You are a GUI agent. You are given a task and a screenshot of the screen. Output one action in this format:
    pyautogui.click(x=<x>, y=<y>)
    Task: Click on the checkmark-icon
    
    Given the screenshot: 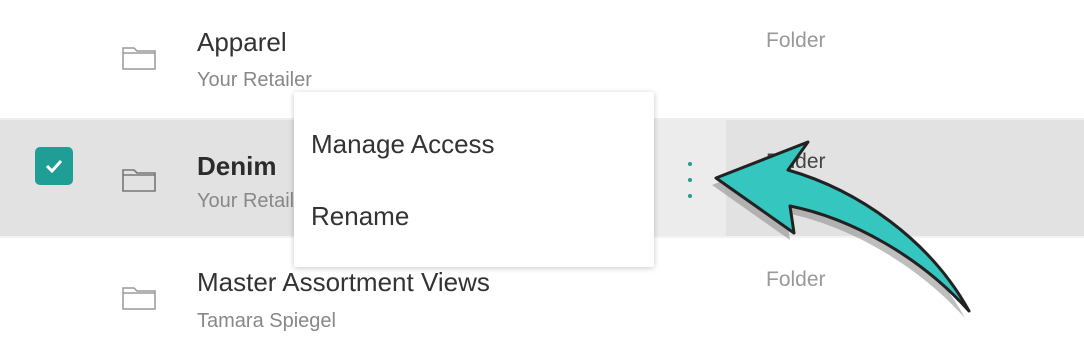 What is the action you would take?
    pyautogui.click(x=54, y=166)
    